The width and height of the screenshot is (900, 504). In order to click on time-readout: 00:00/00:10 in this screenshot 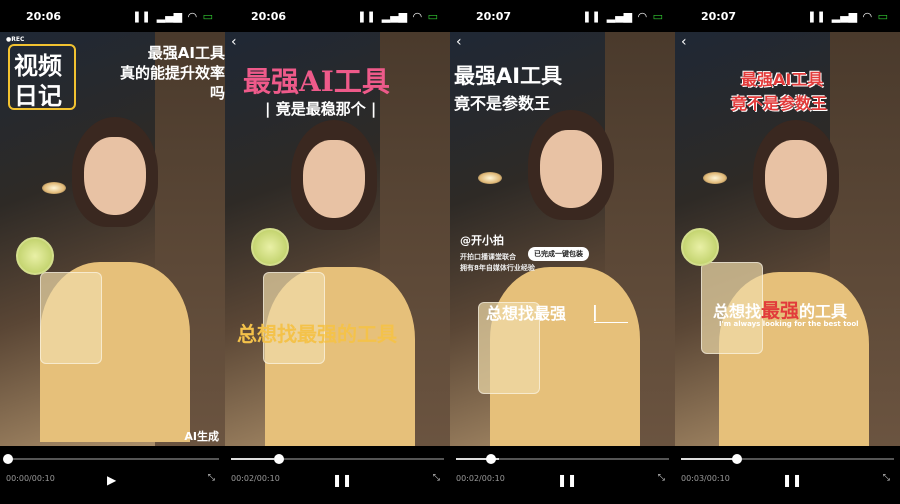, I will do `click(30, 478)`.